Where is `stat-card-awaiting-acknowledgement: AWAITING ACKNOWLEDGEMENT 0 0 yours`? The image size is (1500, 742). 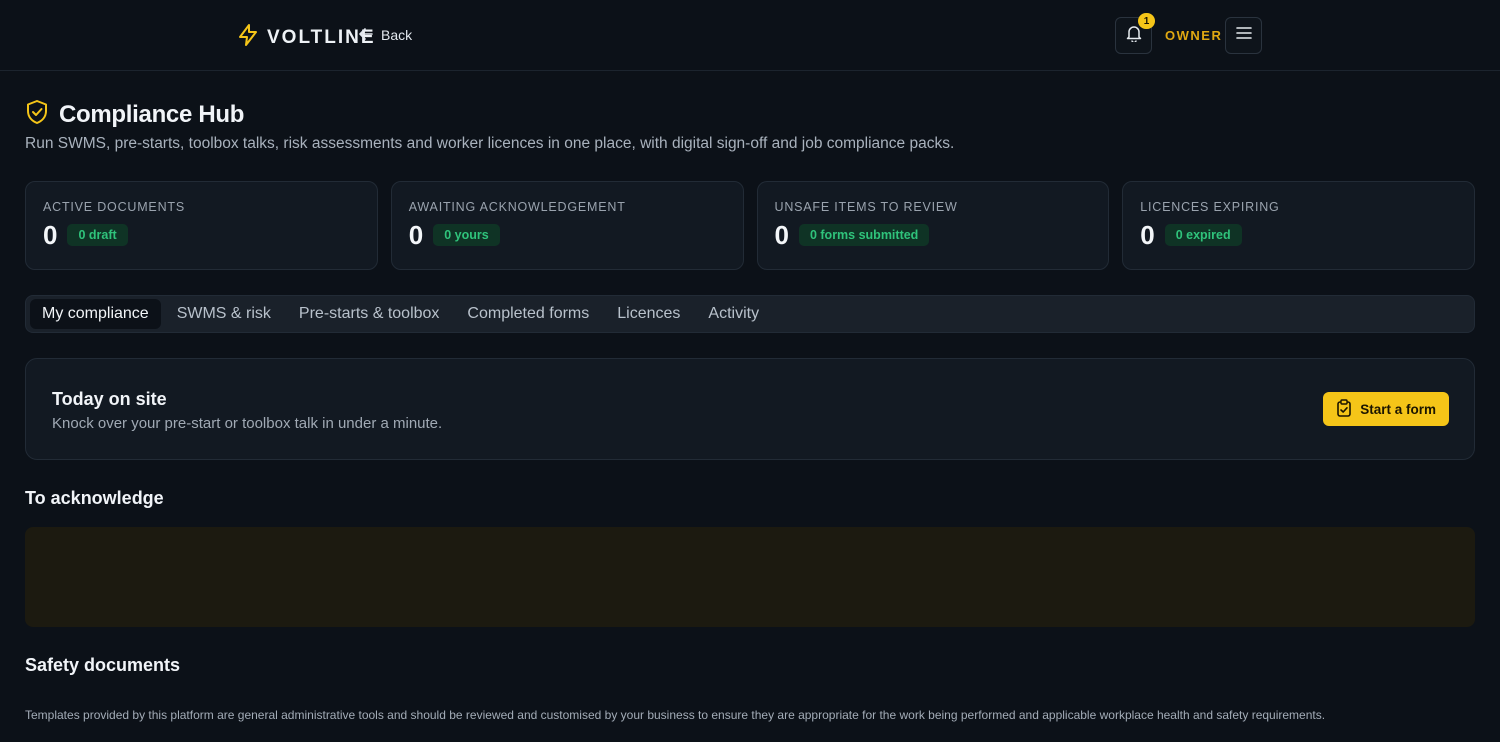 stat-card-awaiting-acknowledgement: AWAITING ACKNOWLEDGEMENT 0 0 yours is located at coordinates (567, 225).